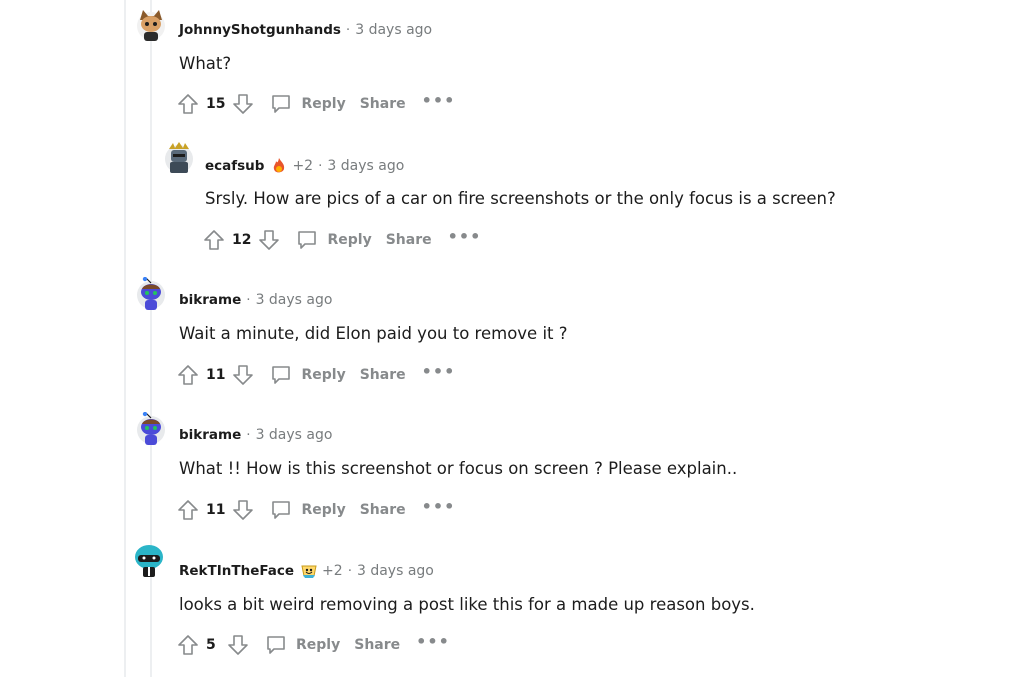 The height and width of the screenshot is (677, 1024). I want to click on comment-meta: RekTInTheFace +2 · 3 days ago, so click(306, 571).